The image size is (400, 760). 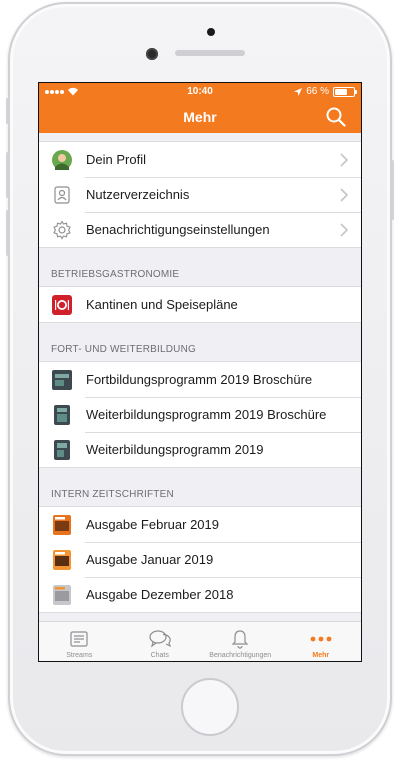 I want to click on status-bar: 10:40 66 %, so click(x=200, y=91).